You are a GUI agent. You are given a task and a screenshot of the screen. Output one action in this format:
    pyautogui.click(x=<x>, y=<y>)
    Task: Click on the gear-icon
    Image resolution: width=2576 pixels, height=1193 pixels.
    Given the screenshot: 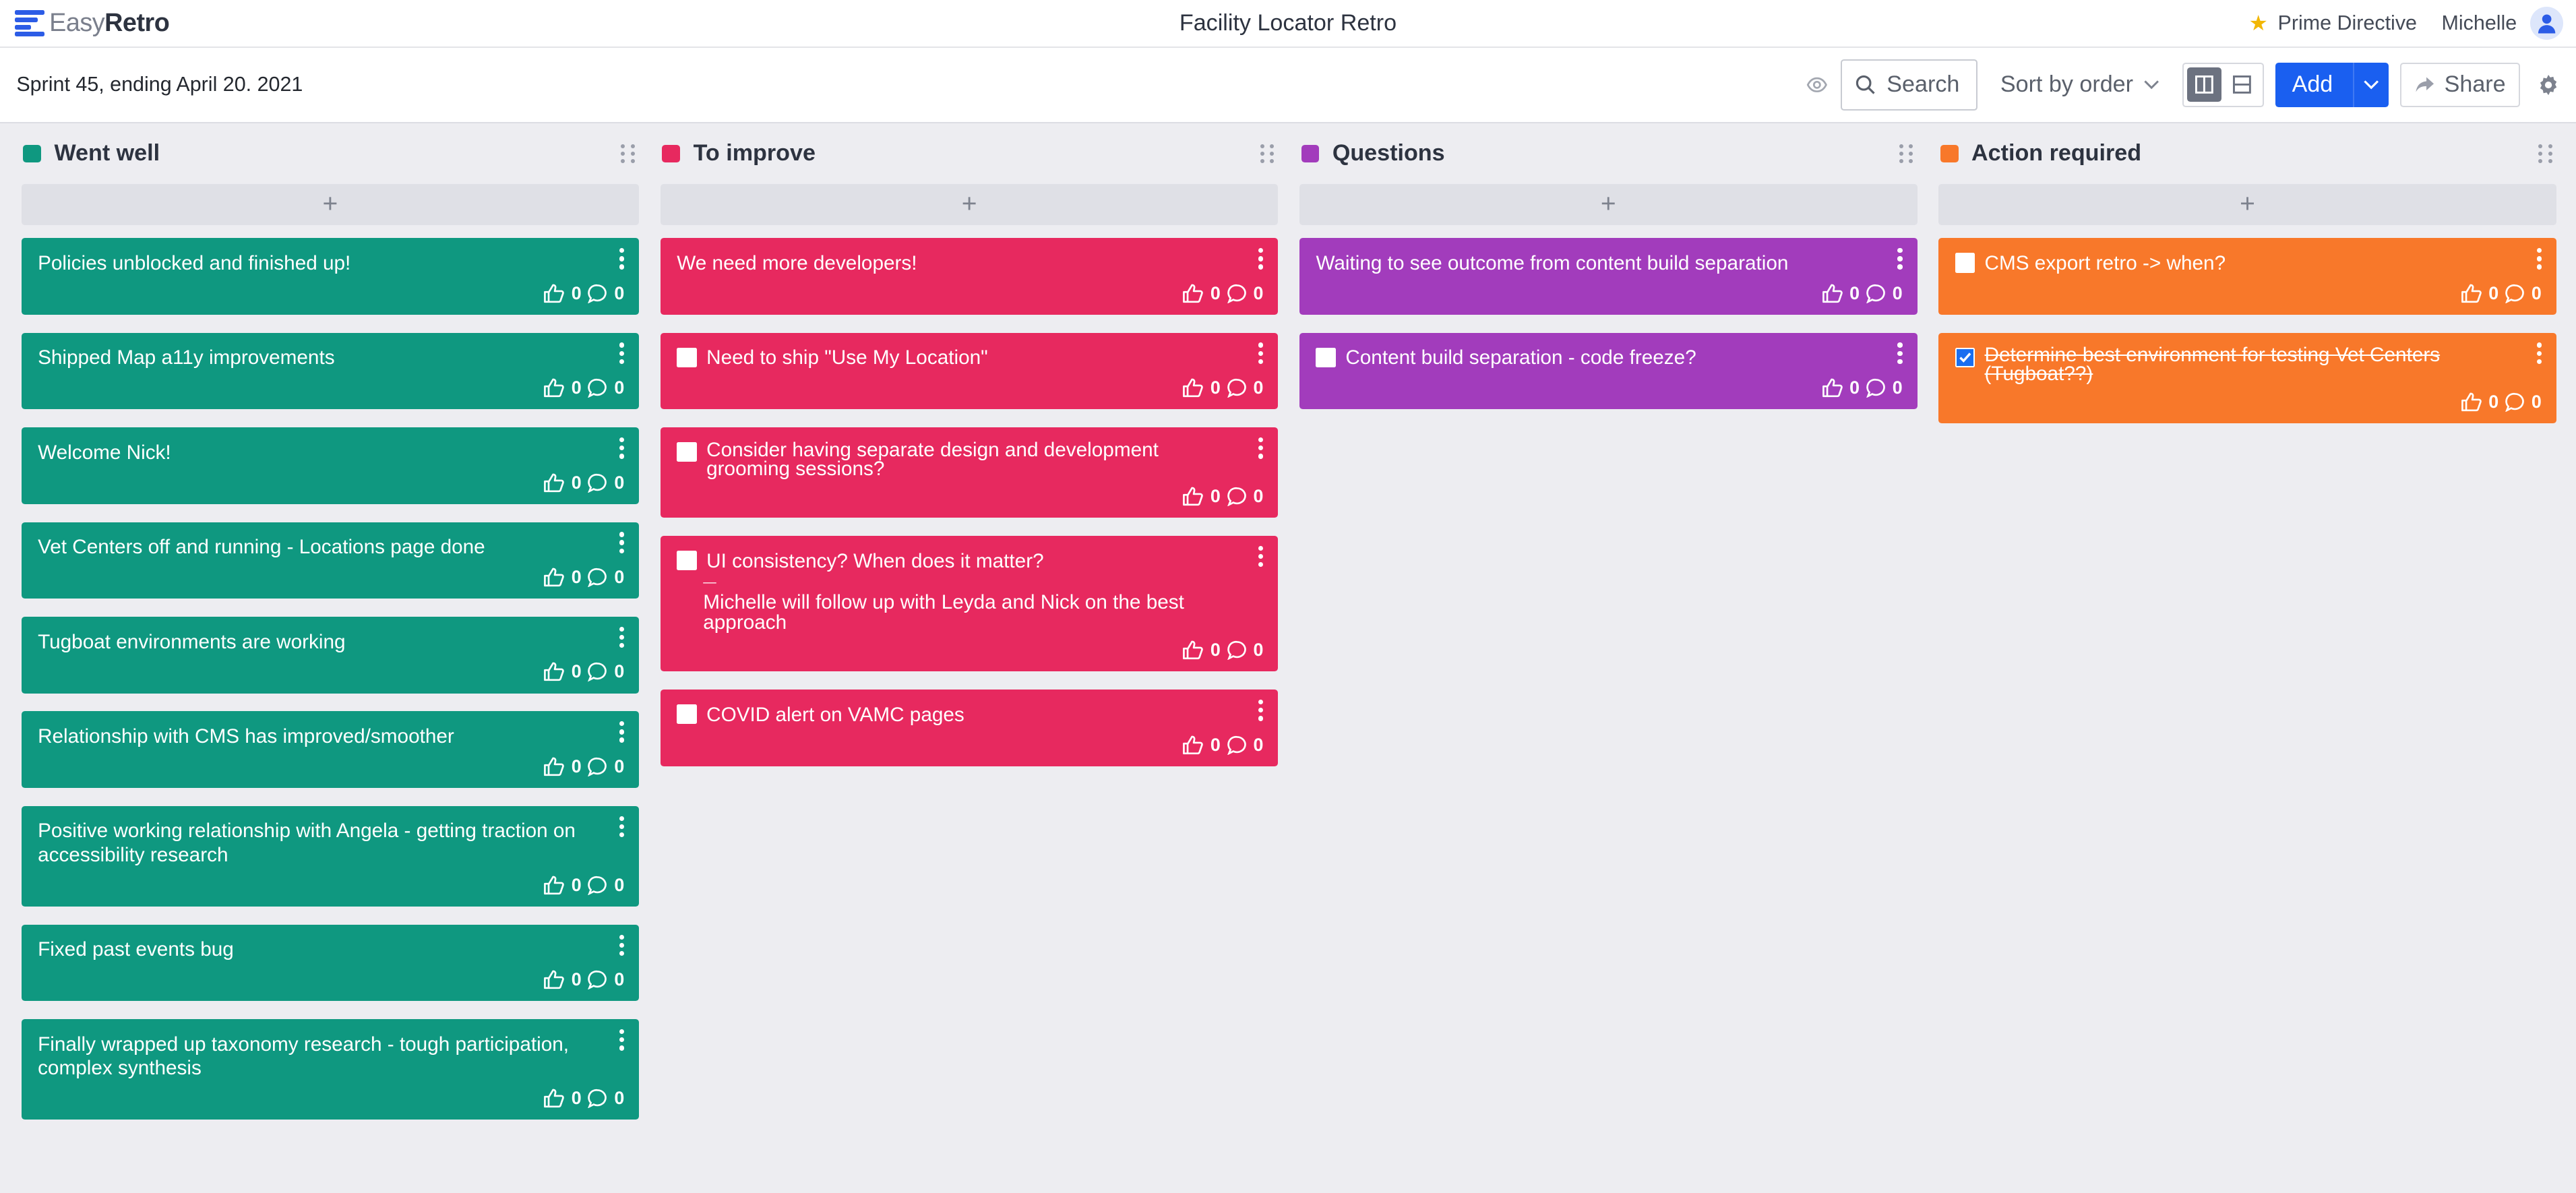 What is the action you would take?
    pyautogui.click(x=2549, y=84)
    